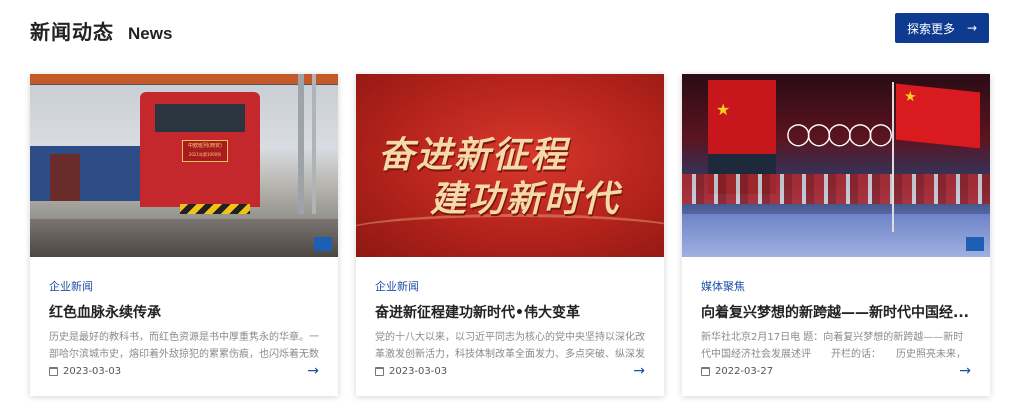  I want to click on explore-more-button: 探索更多 →, so click(942, 28).